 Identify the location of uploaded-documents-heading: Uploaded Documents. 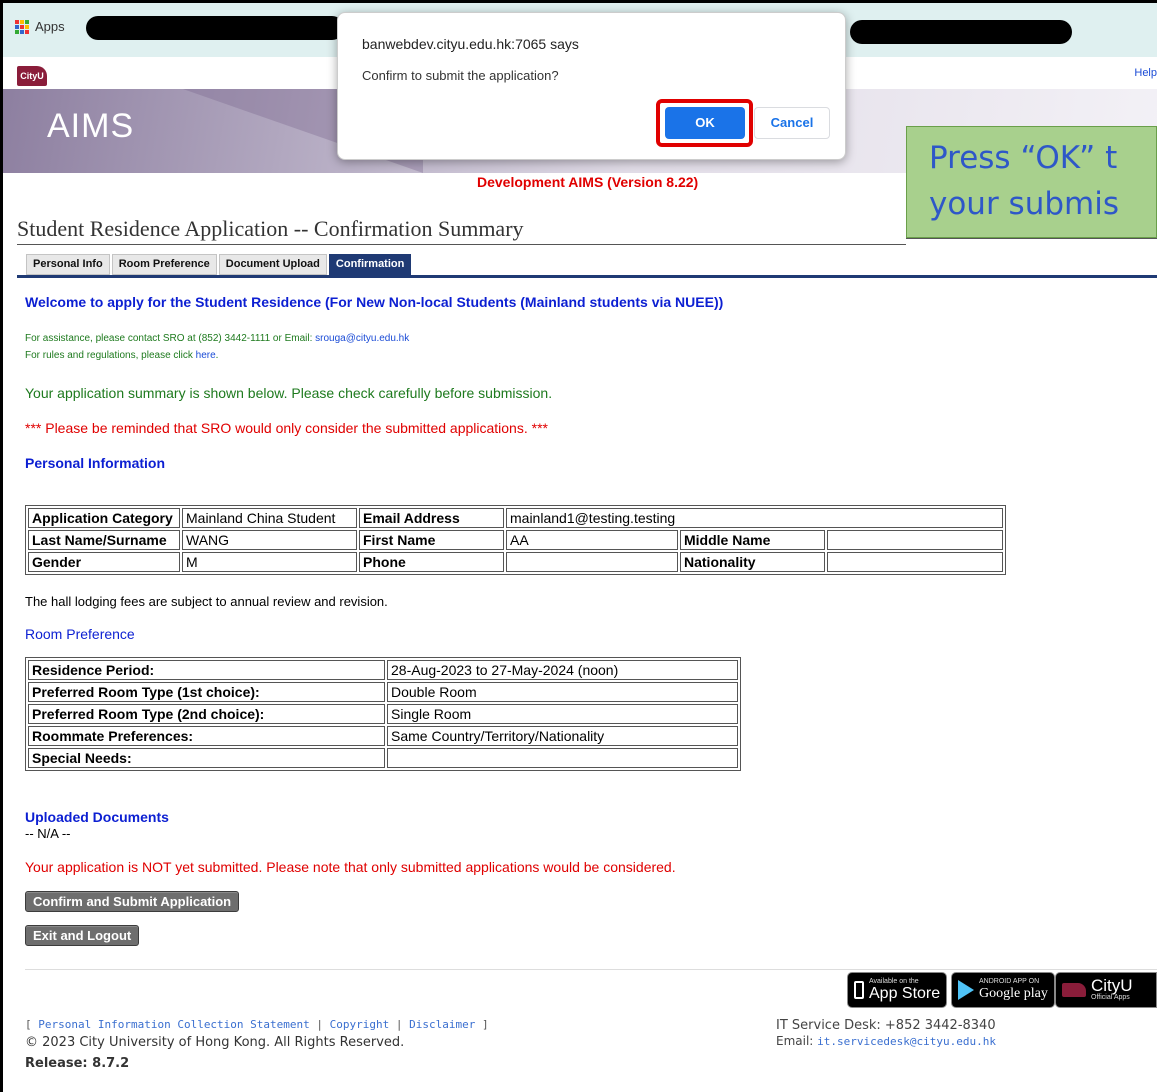
(97, 817).